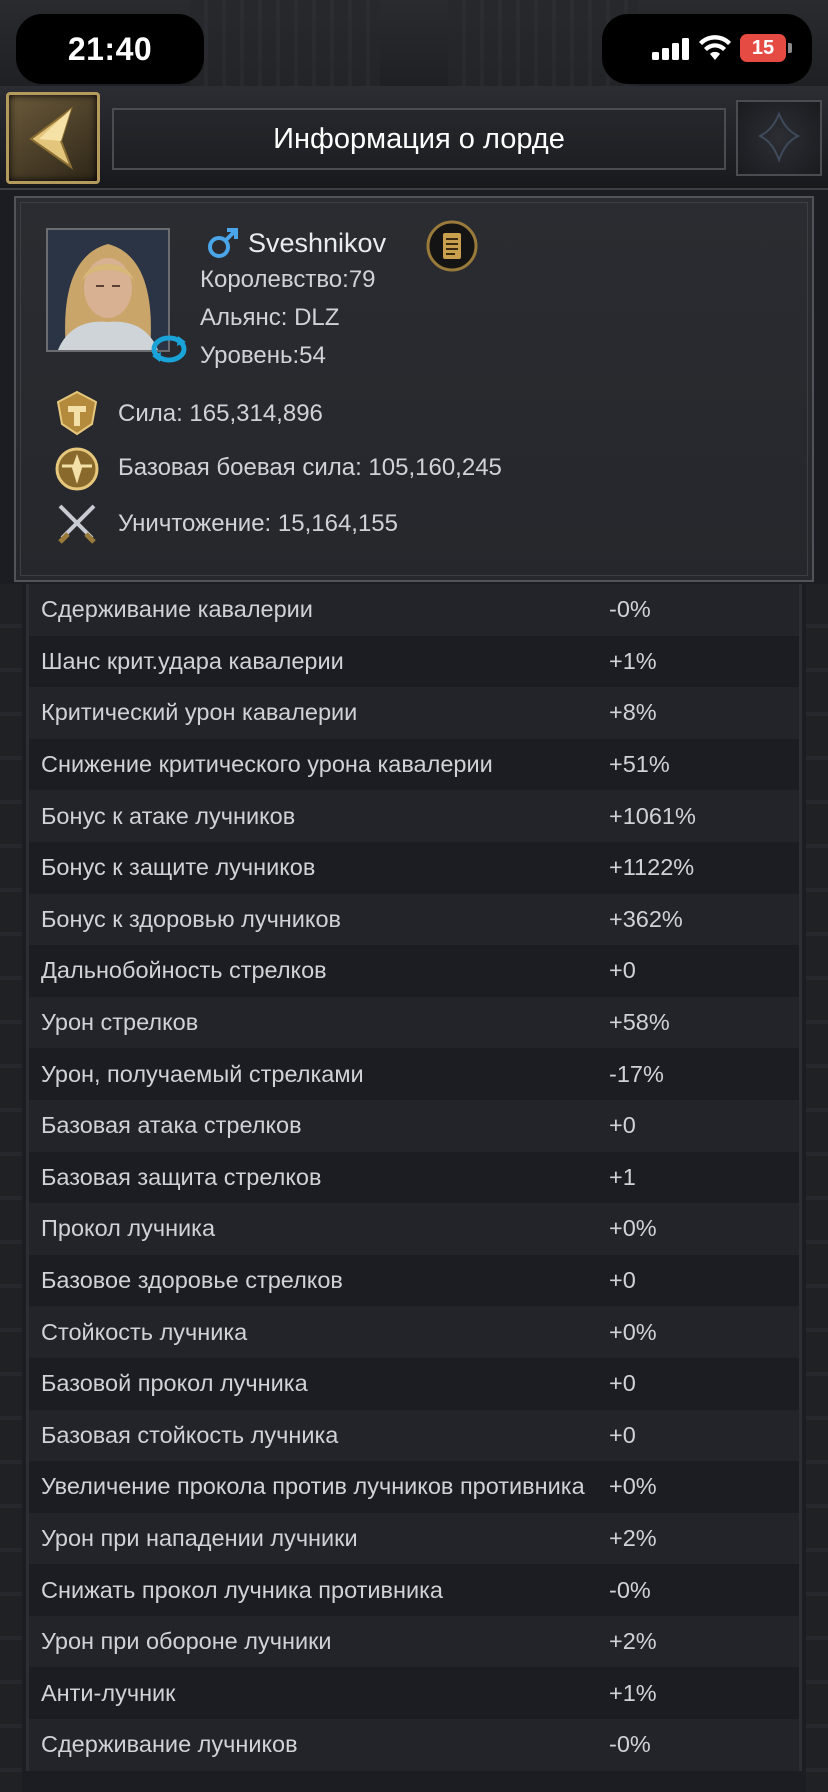 This screenshot has width=828, height=1792. What do you see at coordinates (414, 1074) in the screenshot?
I see `table-row: Урон, получаемый стрелками -17%` at bounding box center [414, 1074].